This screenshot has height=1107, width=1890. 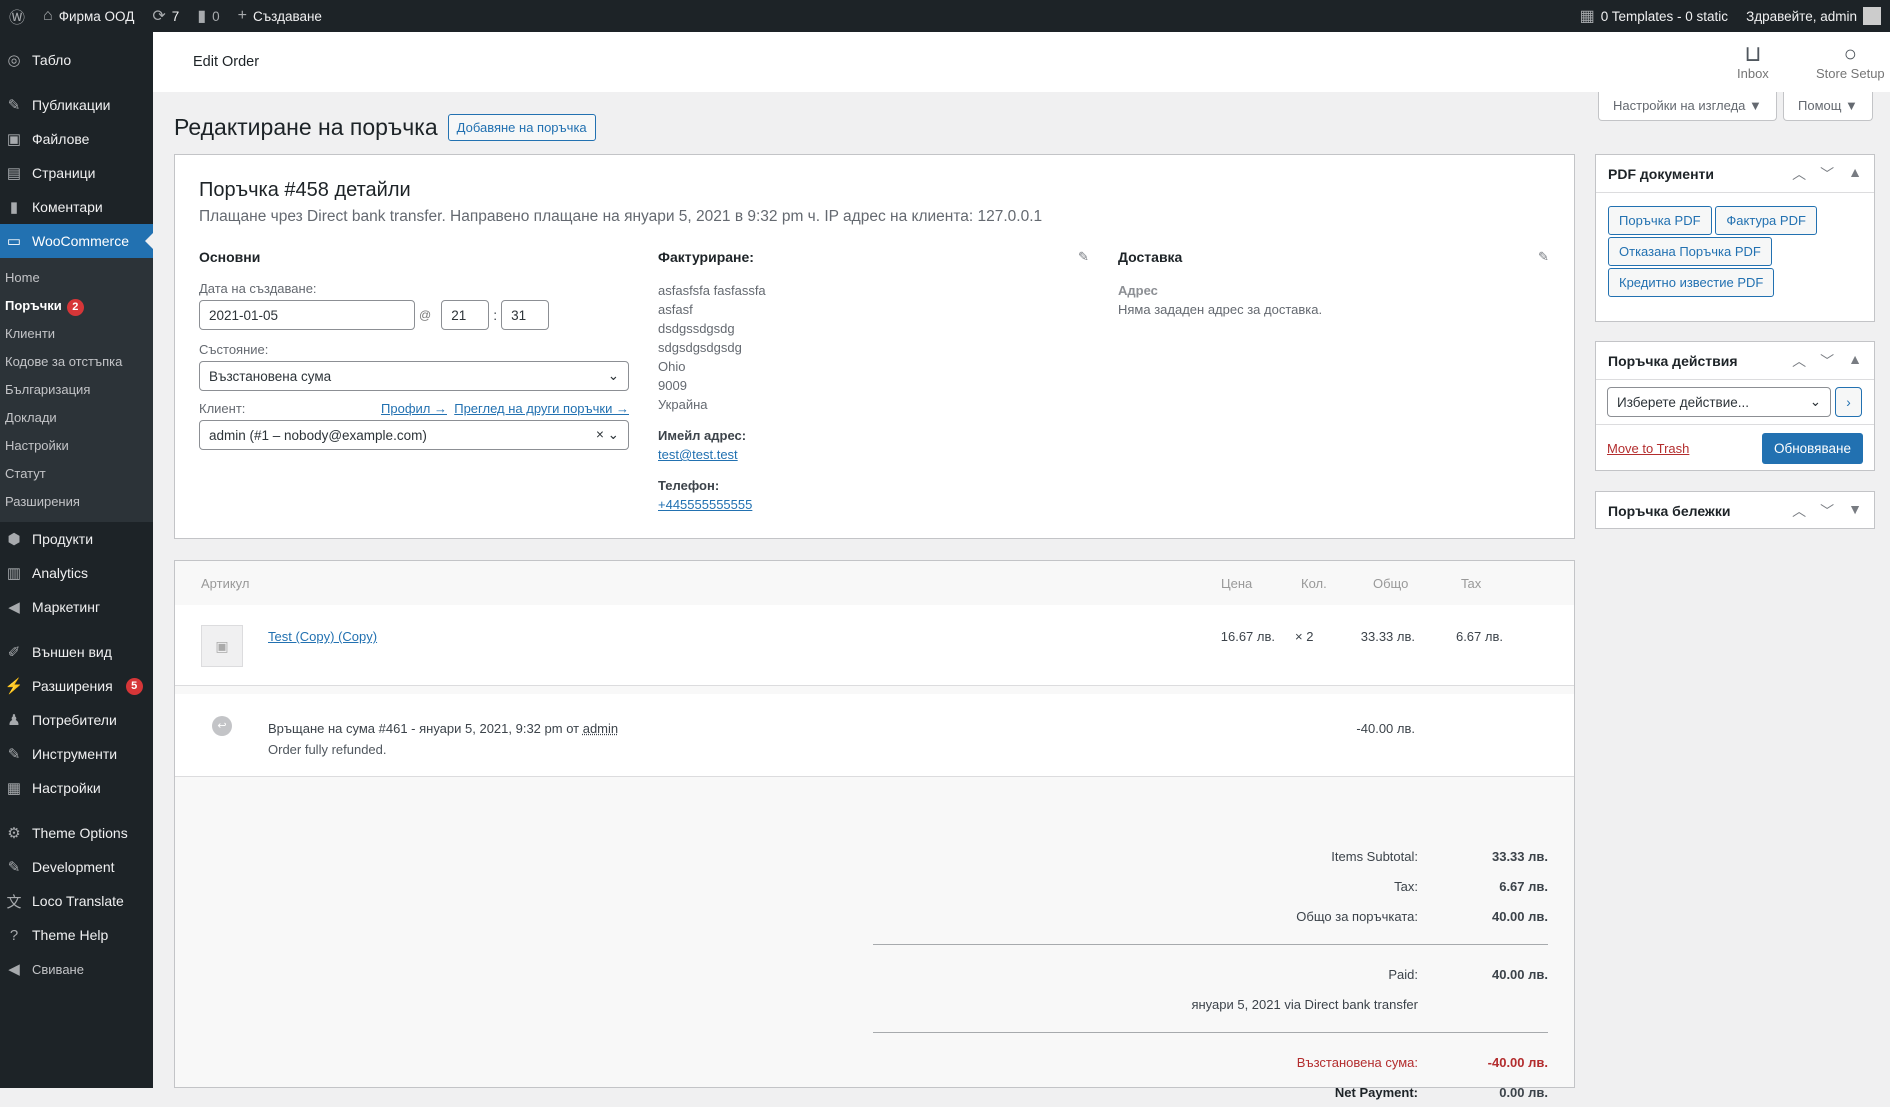 What do you see at coordinates (307, 315) in the screenshot?
I see `date-input: 2021-01-05` at bounding box center [307, 315].